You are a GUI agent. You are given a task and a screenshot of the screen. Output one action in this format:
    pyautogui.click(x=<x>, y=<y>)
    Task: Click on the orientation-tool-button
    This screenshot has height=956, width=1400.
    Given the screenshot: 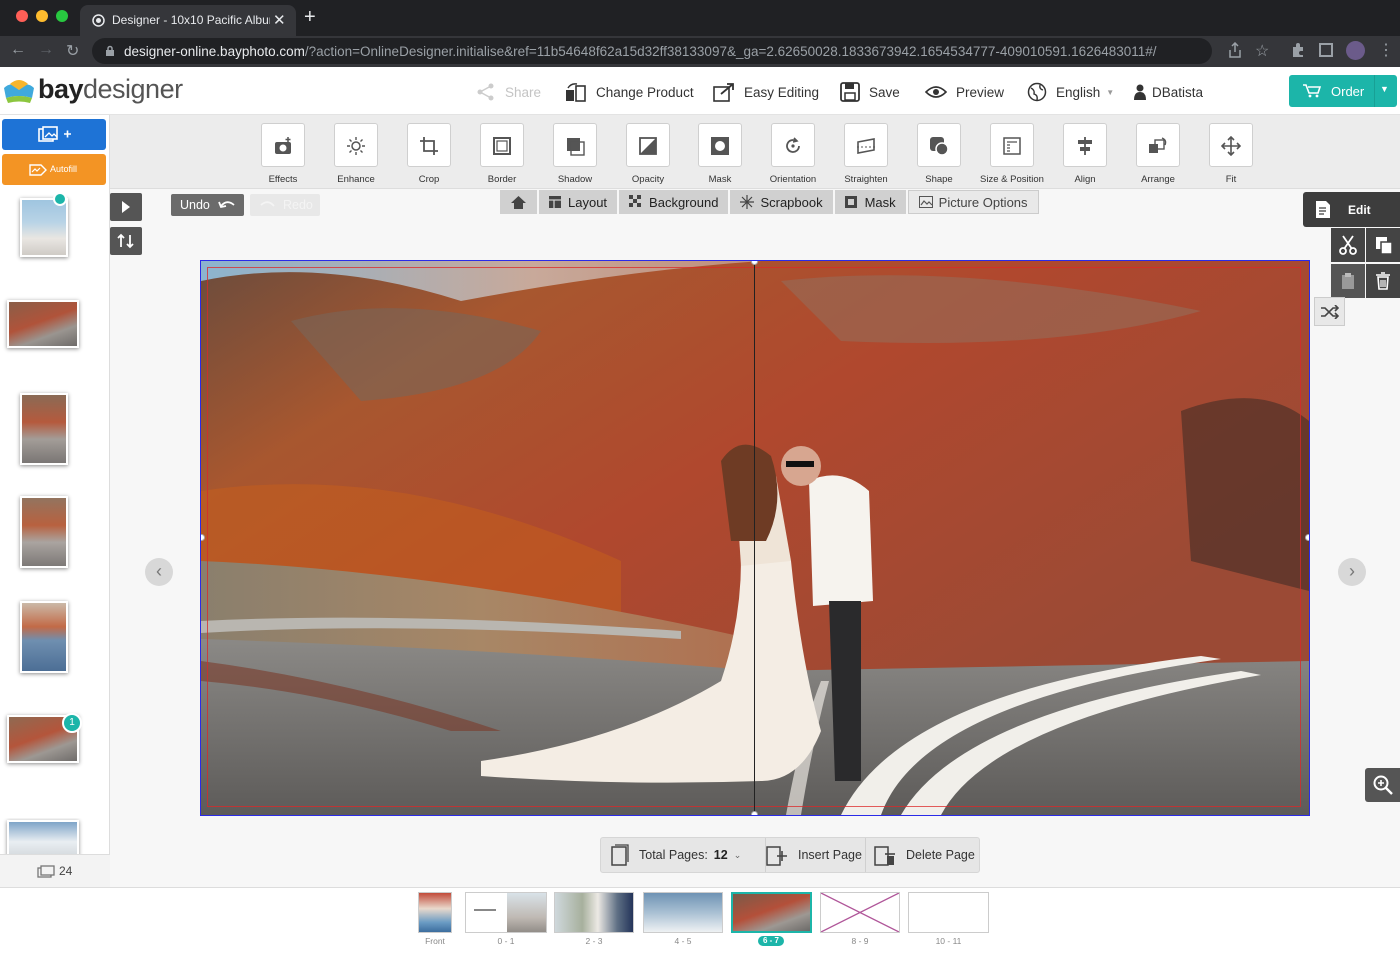 What is the action you would take?
    pyautogui.click(x=793, y=145)
    